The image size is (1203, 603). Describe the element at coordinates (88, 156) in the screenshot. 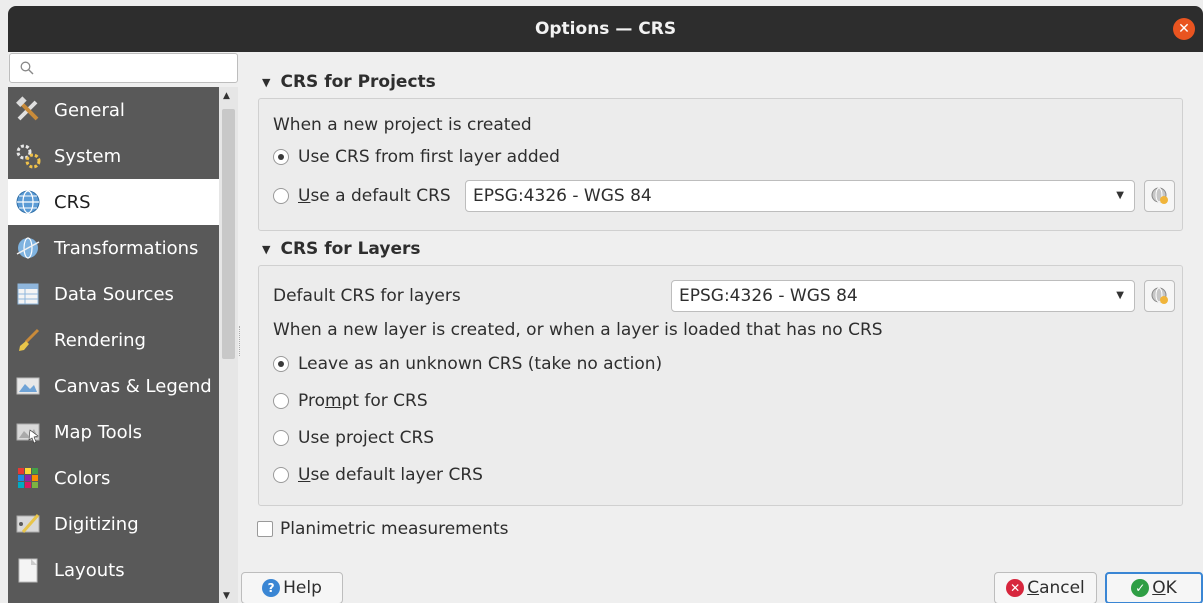

I see `sidebar-item-label: System` at that location.